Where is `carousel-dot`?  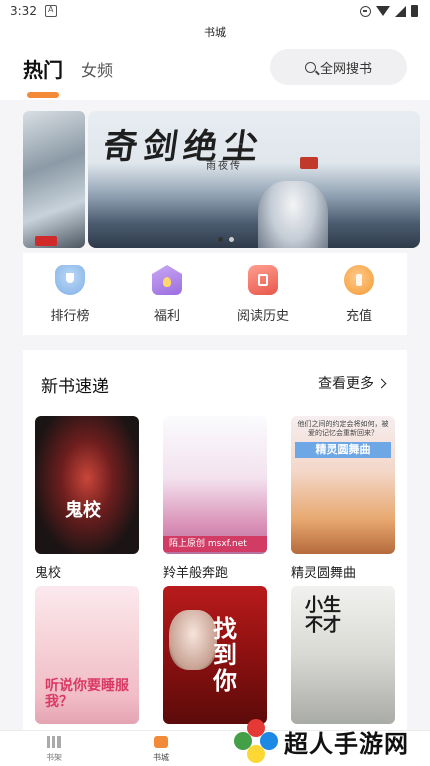
carousel-dot is located at coordinates (231, 239).